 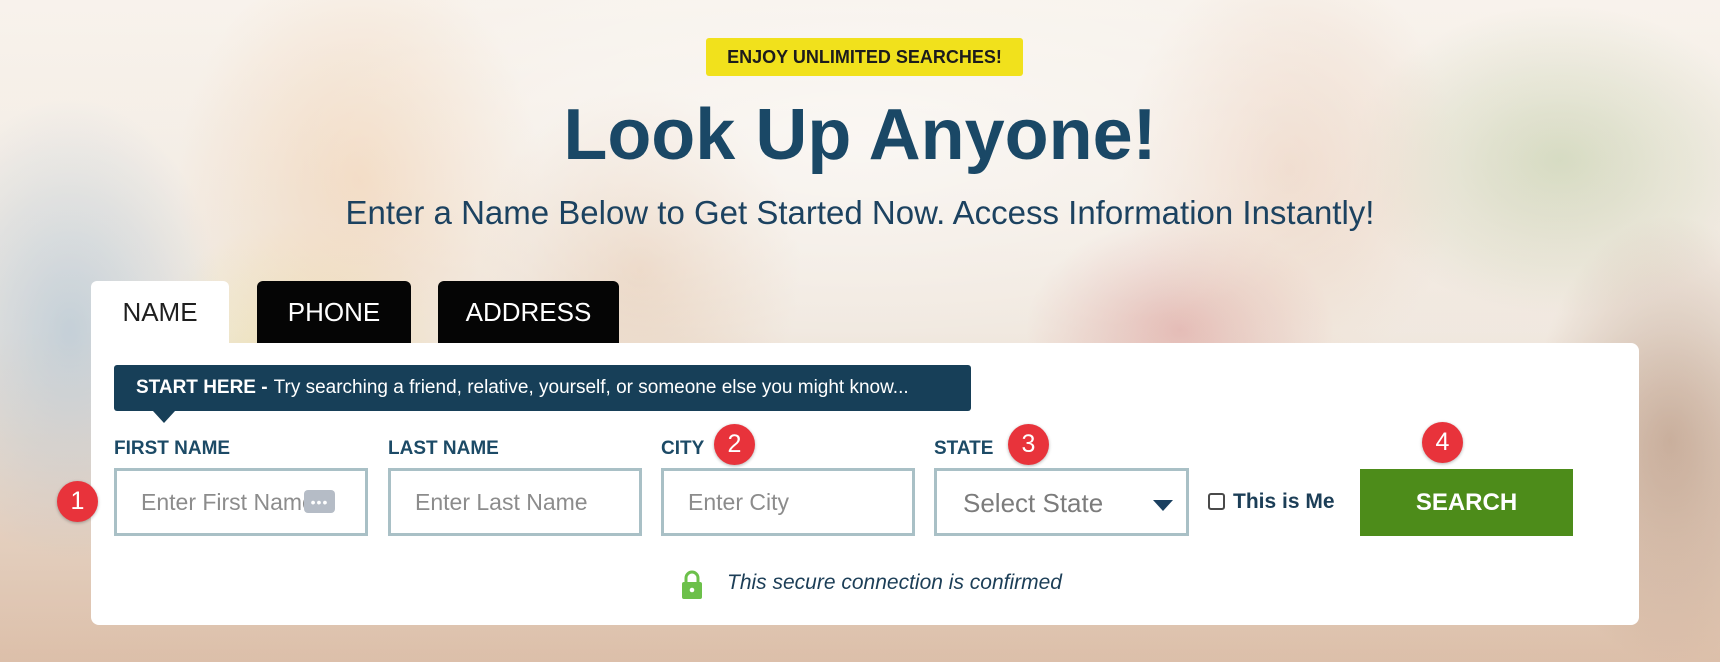 I want to click on secure-connection-text: This secure connection is confirmed, so click(x=894, y=582).